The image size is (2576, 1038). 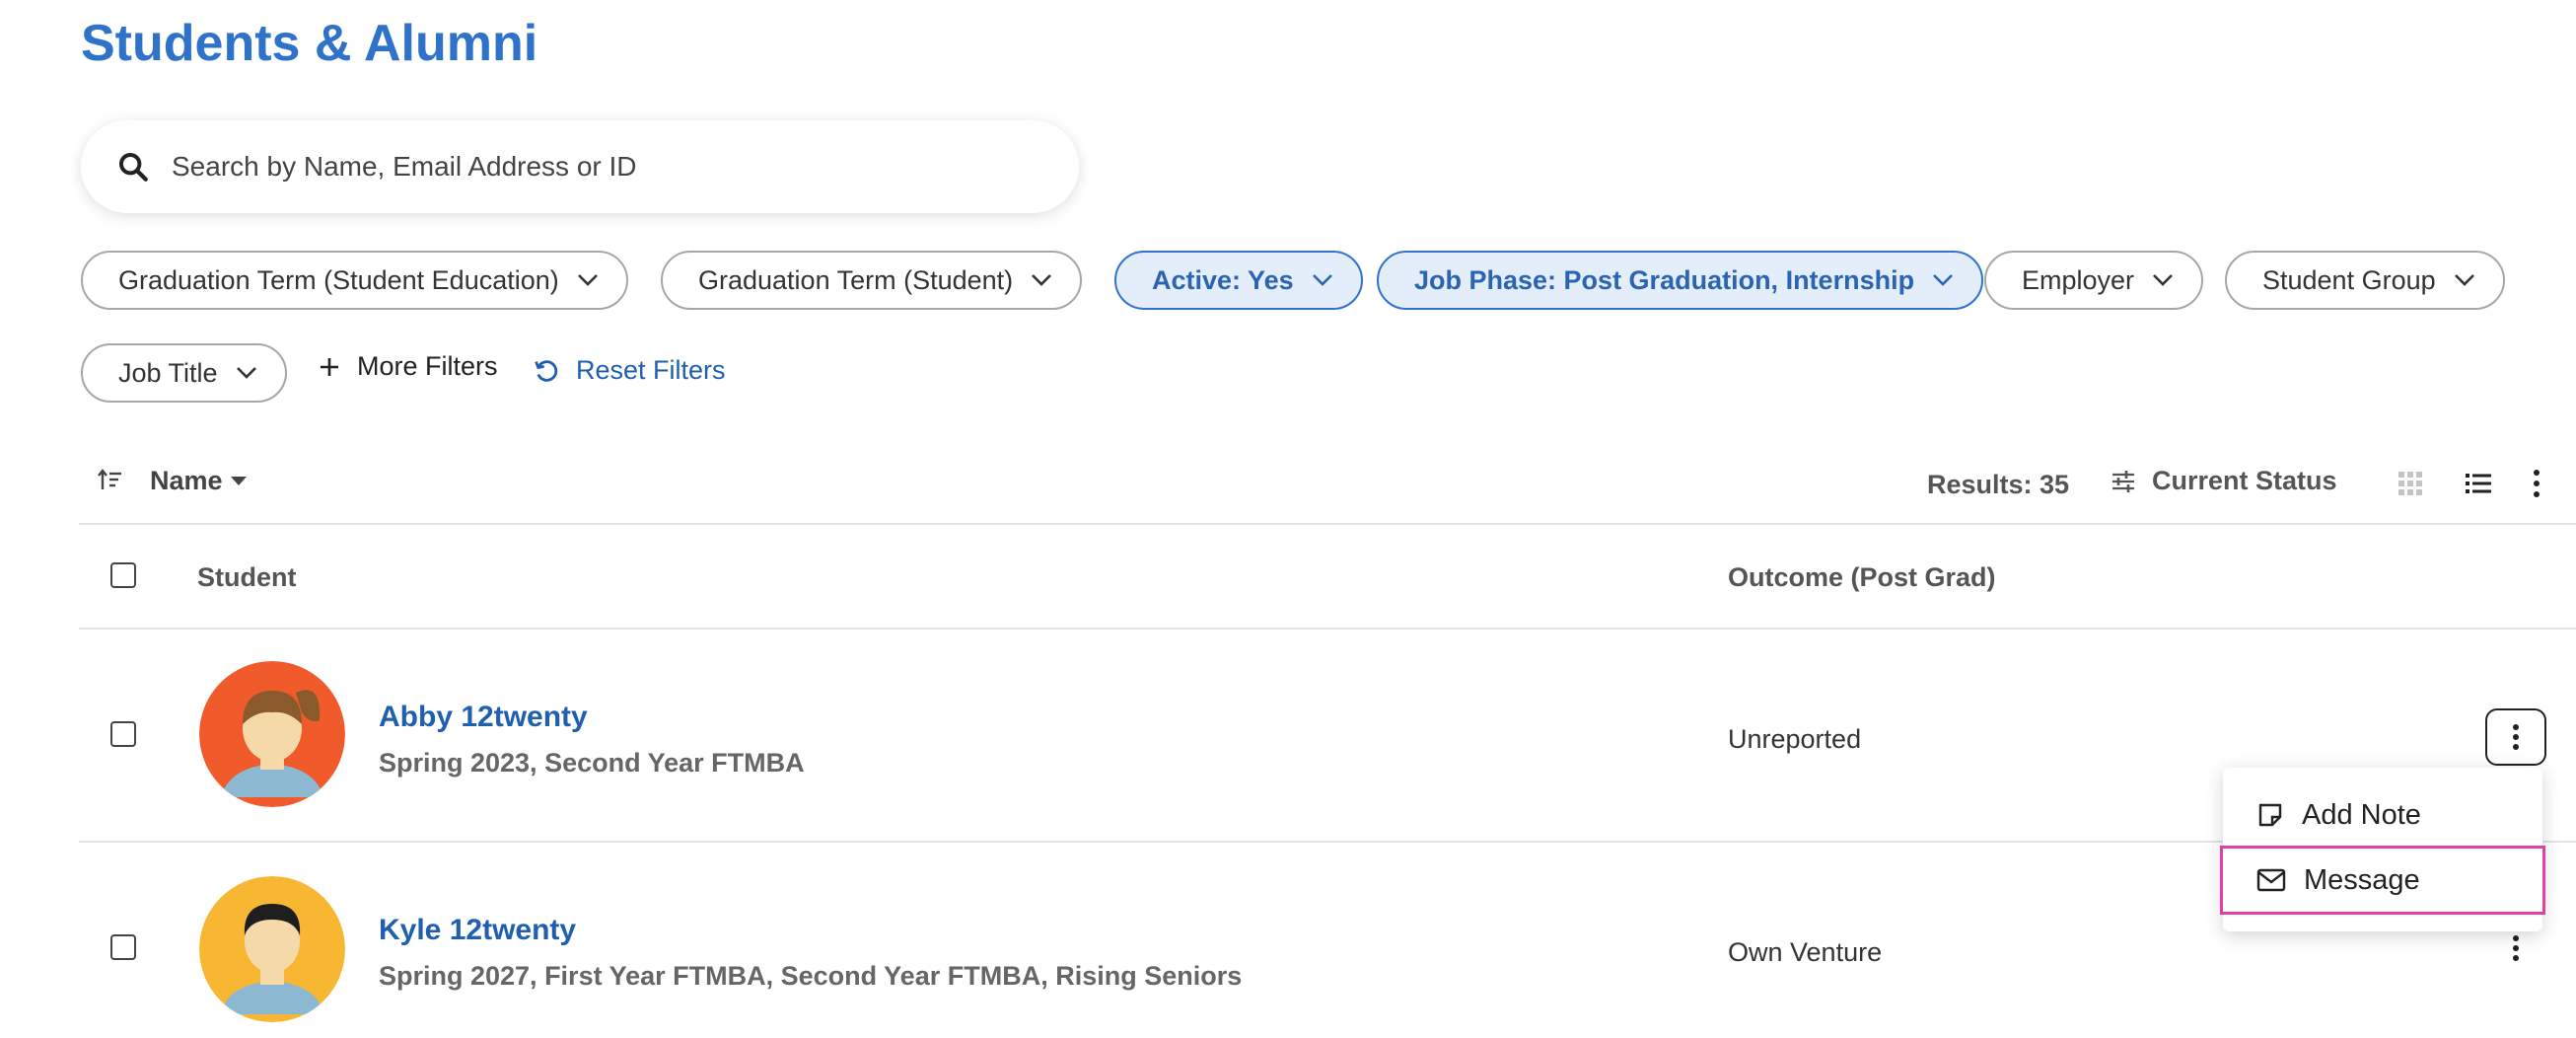 I want to click on filter-label: Job Title, so click(x=168, y=372).